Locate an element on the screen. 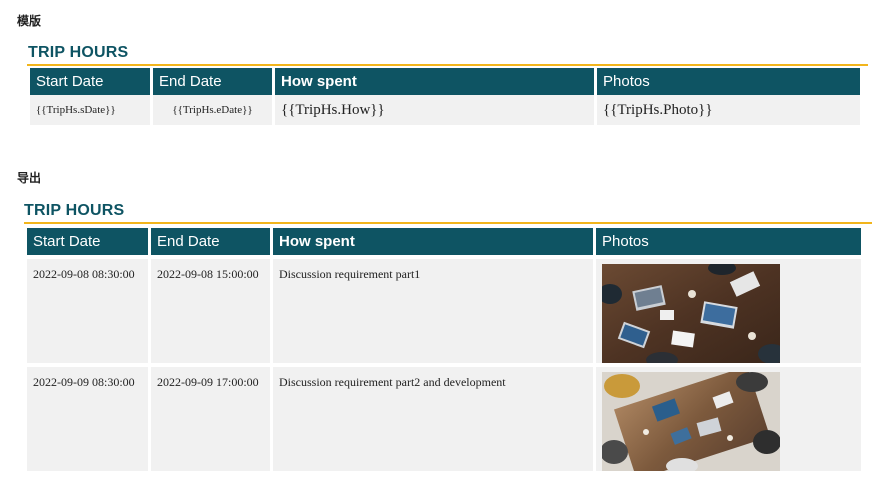  export-section-label: 导出 is located at coordinates (29, 178).